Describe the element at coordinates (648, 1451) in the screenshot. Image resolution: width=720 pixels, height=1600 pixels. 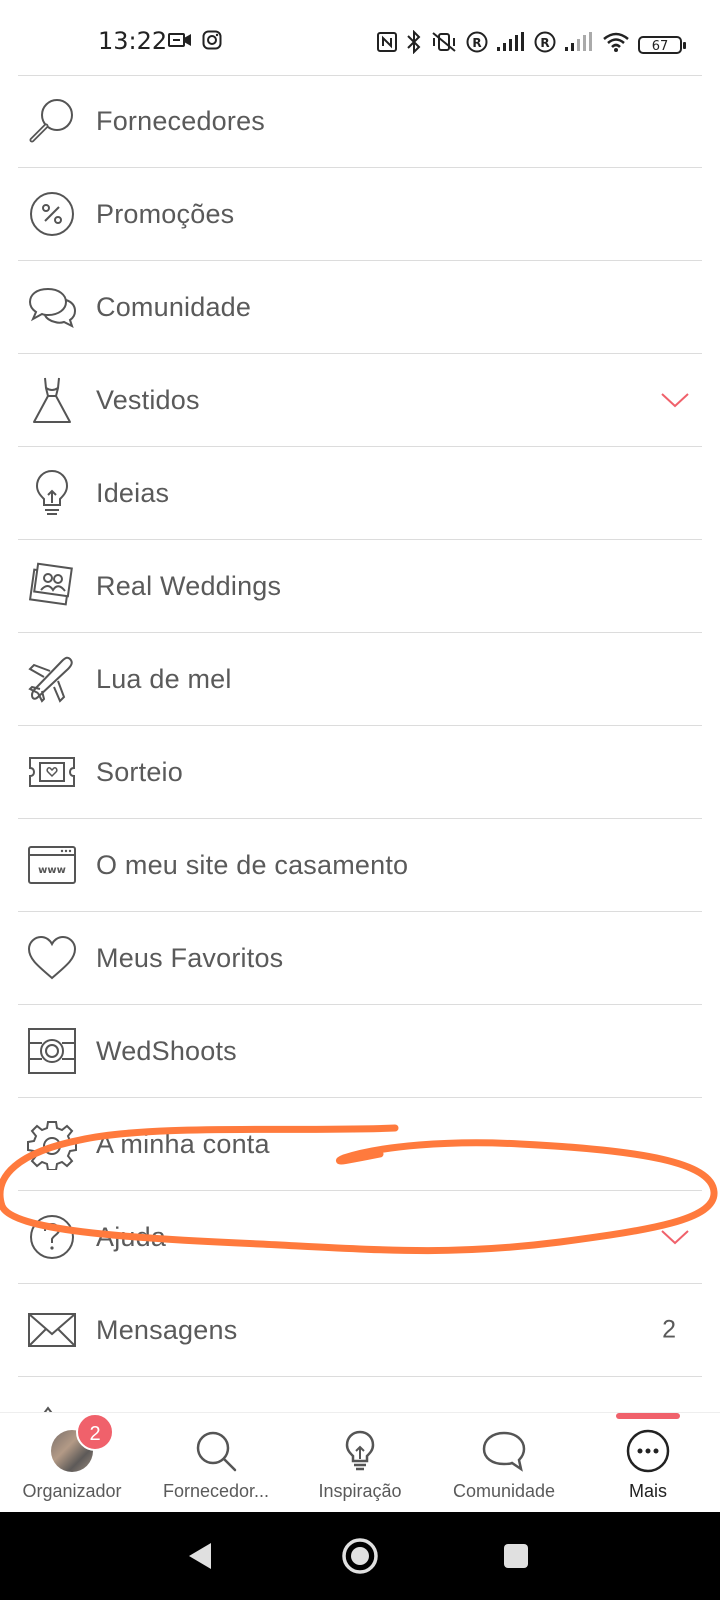
I see `more-icon` at that location.